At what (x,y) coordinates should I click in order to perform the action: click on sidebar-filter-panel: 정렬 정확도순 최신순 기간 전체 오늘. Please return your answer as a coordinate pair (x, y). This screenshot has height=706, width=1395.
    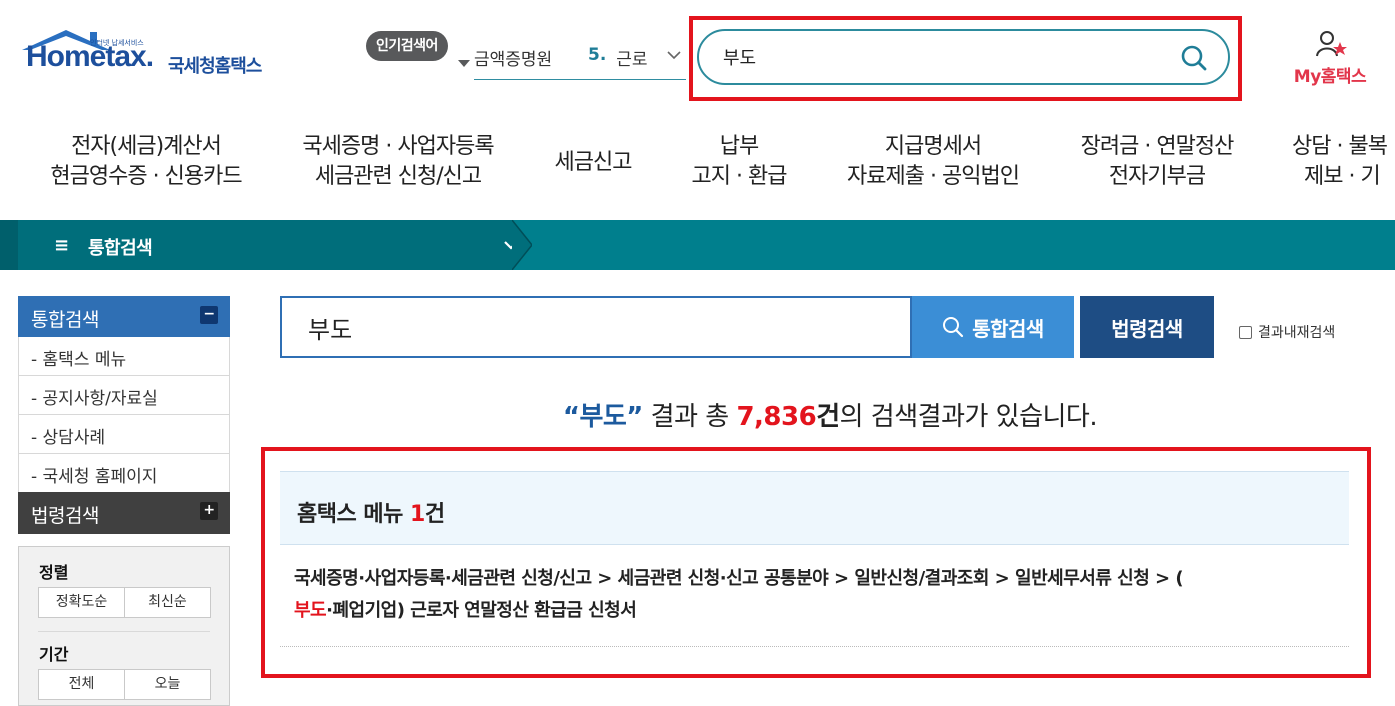
    Looking at the image, I should click on (124, 626).